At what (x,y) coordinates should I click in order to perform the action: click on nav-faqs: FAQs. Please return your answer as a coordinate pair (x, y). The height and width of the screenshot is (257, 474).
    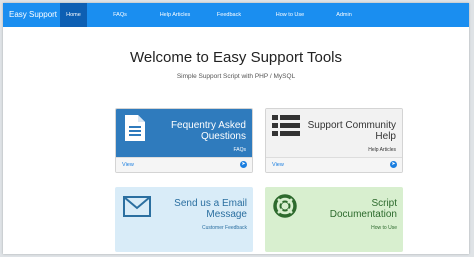
    Looking at the image, I should click on (120, 15).